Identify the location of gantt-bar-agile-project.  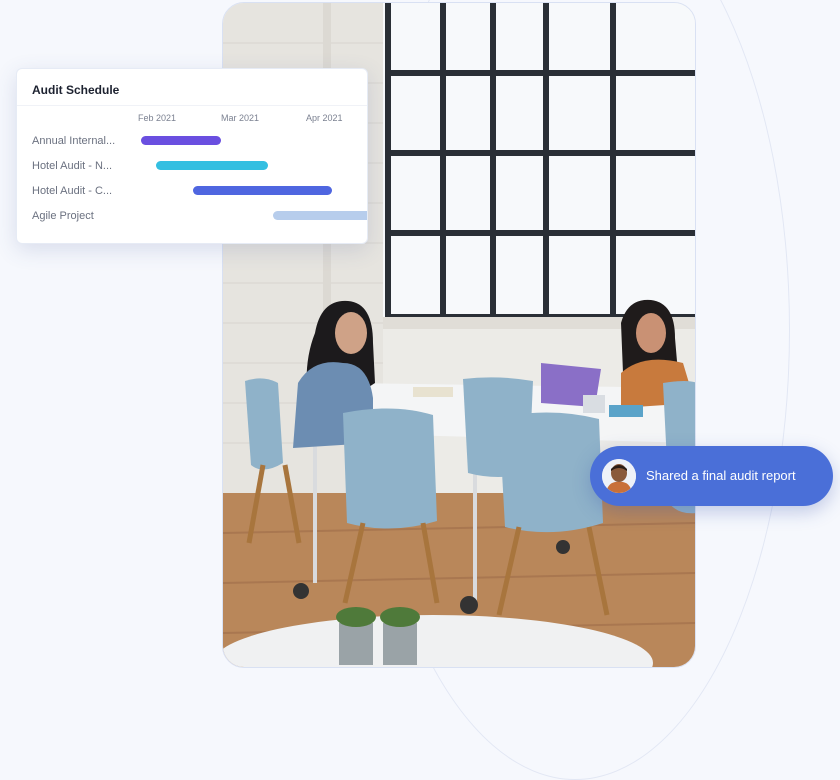
(320, 215).